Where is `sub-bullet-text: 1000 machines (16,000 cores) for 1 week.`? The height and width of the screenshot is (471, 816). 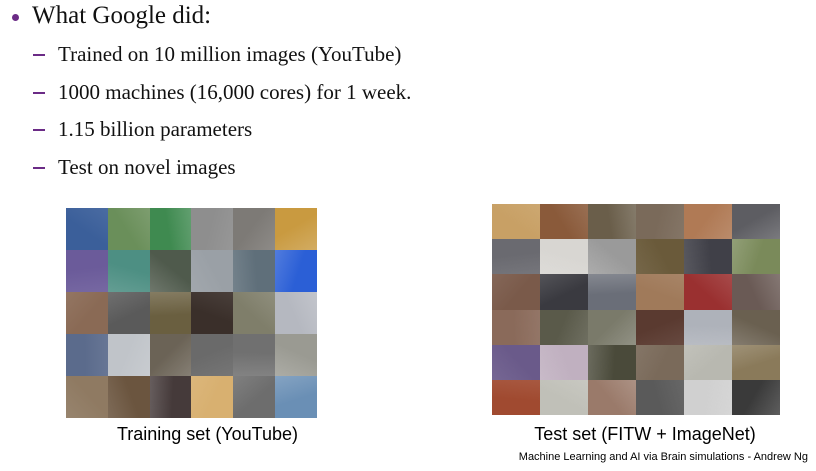
sub-bullet-text: 1000 machines (16,000 cores) for 1 week. is located at coordinates (235, 92).